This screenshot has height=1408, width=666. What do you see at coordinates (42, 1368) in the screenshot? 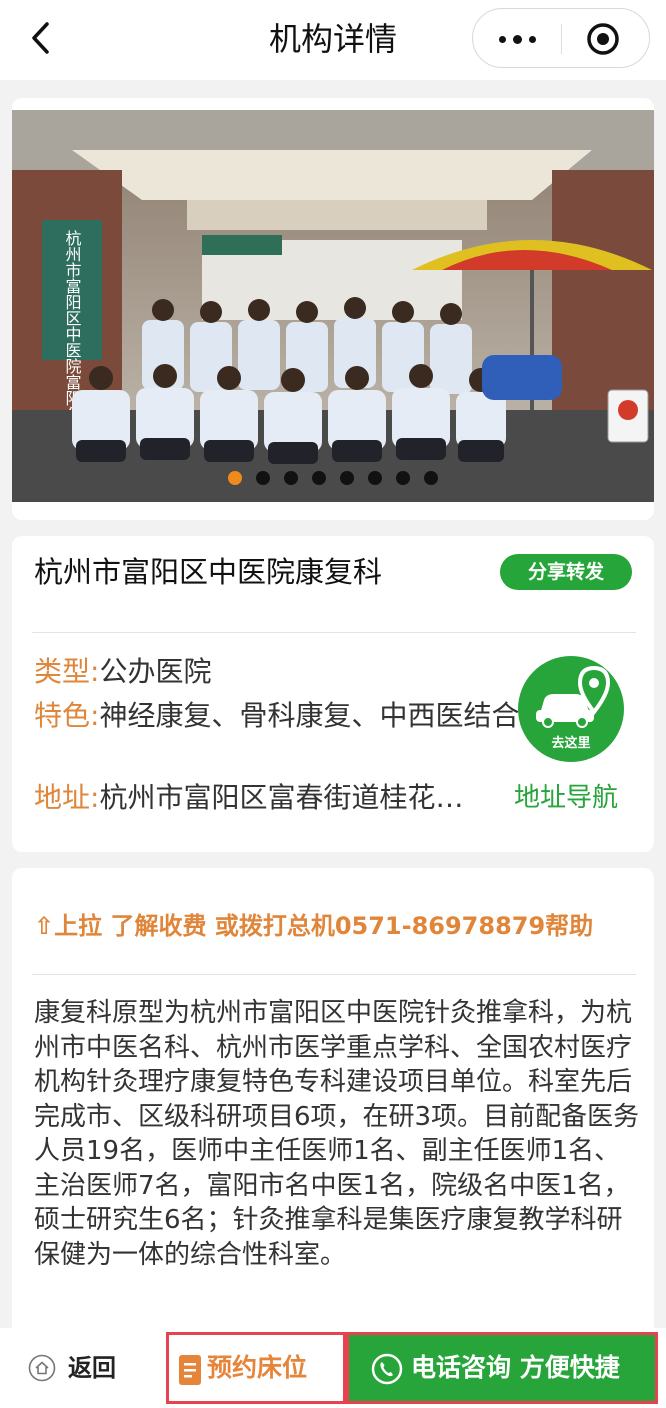
I see `home-icon` at bounding box center [42, 1368].